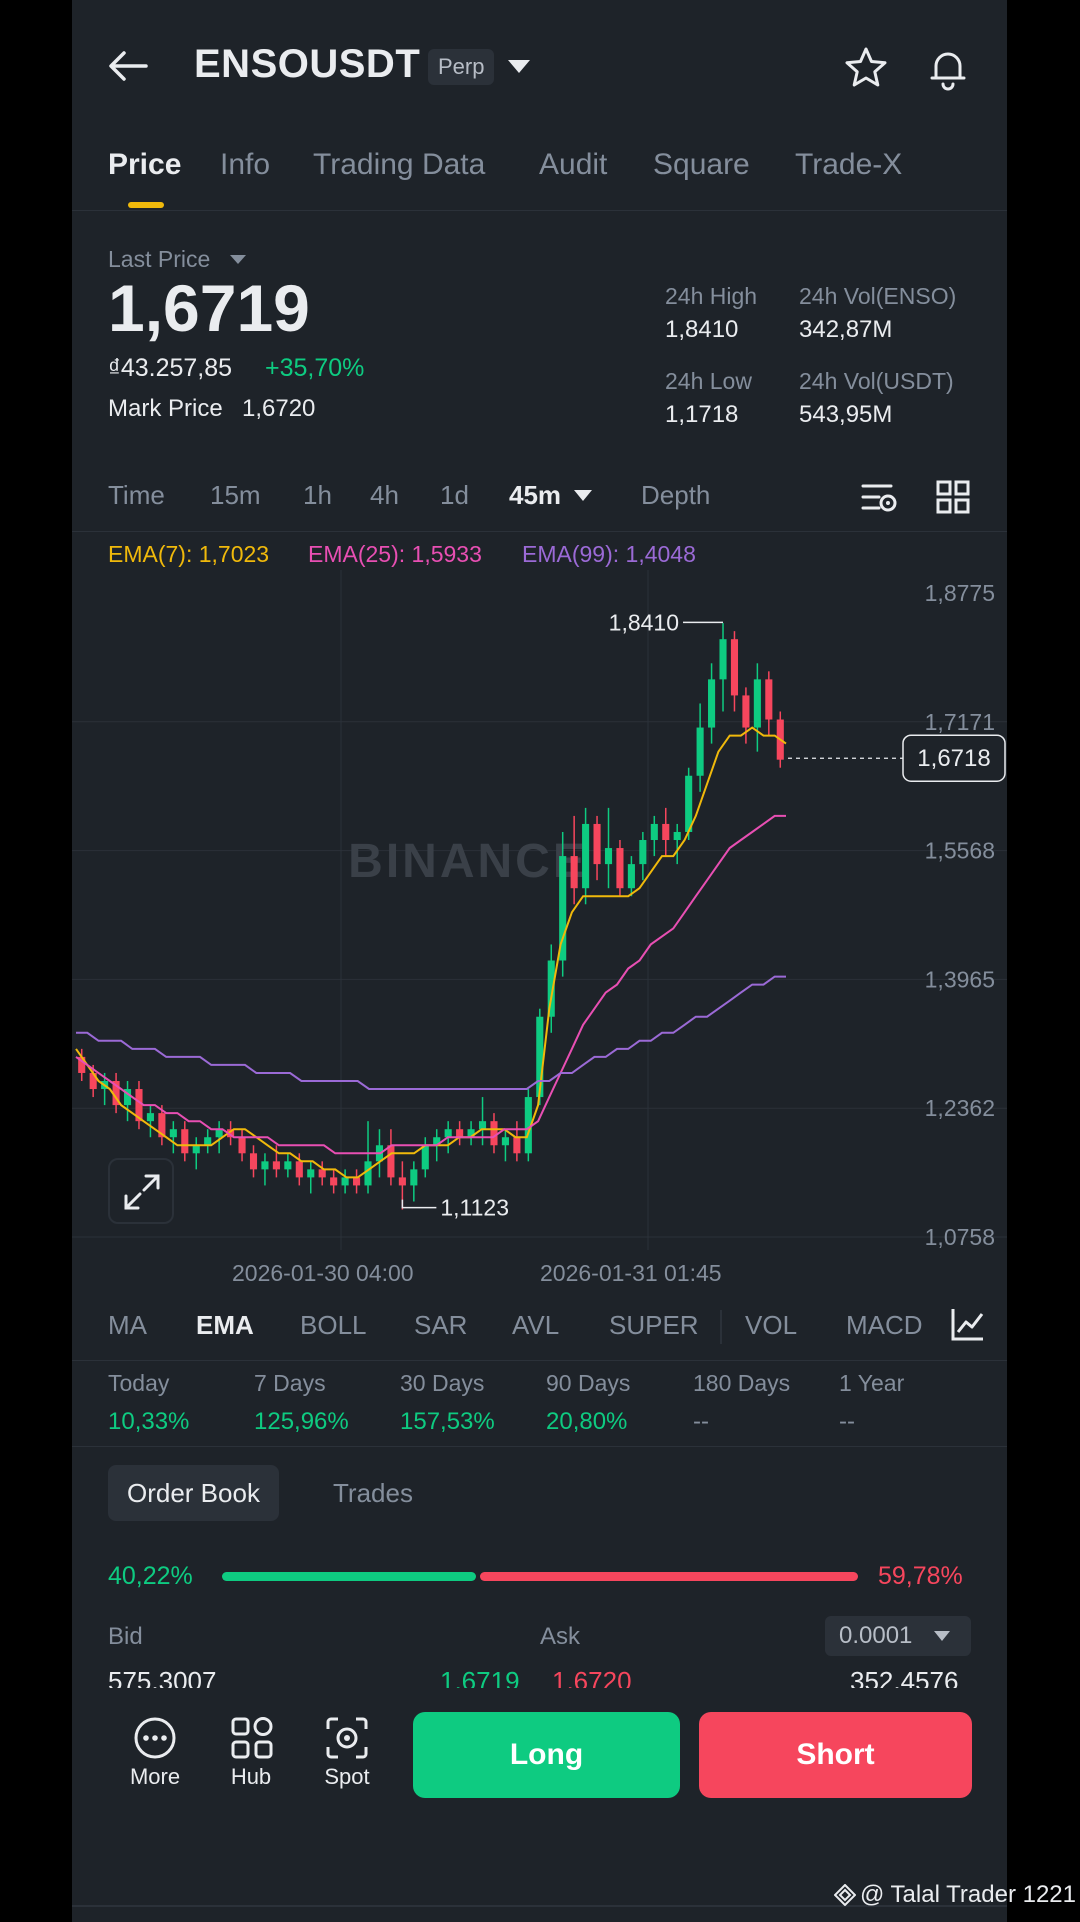 This screenshot has height=1922, width=1080. Describe the element at coordinates (136, 495) in the screenshot. I see `interval-time: Time` at that location.